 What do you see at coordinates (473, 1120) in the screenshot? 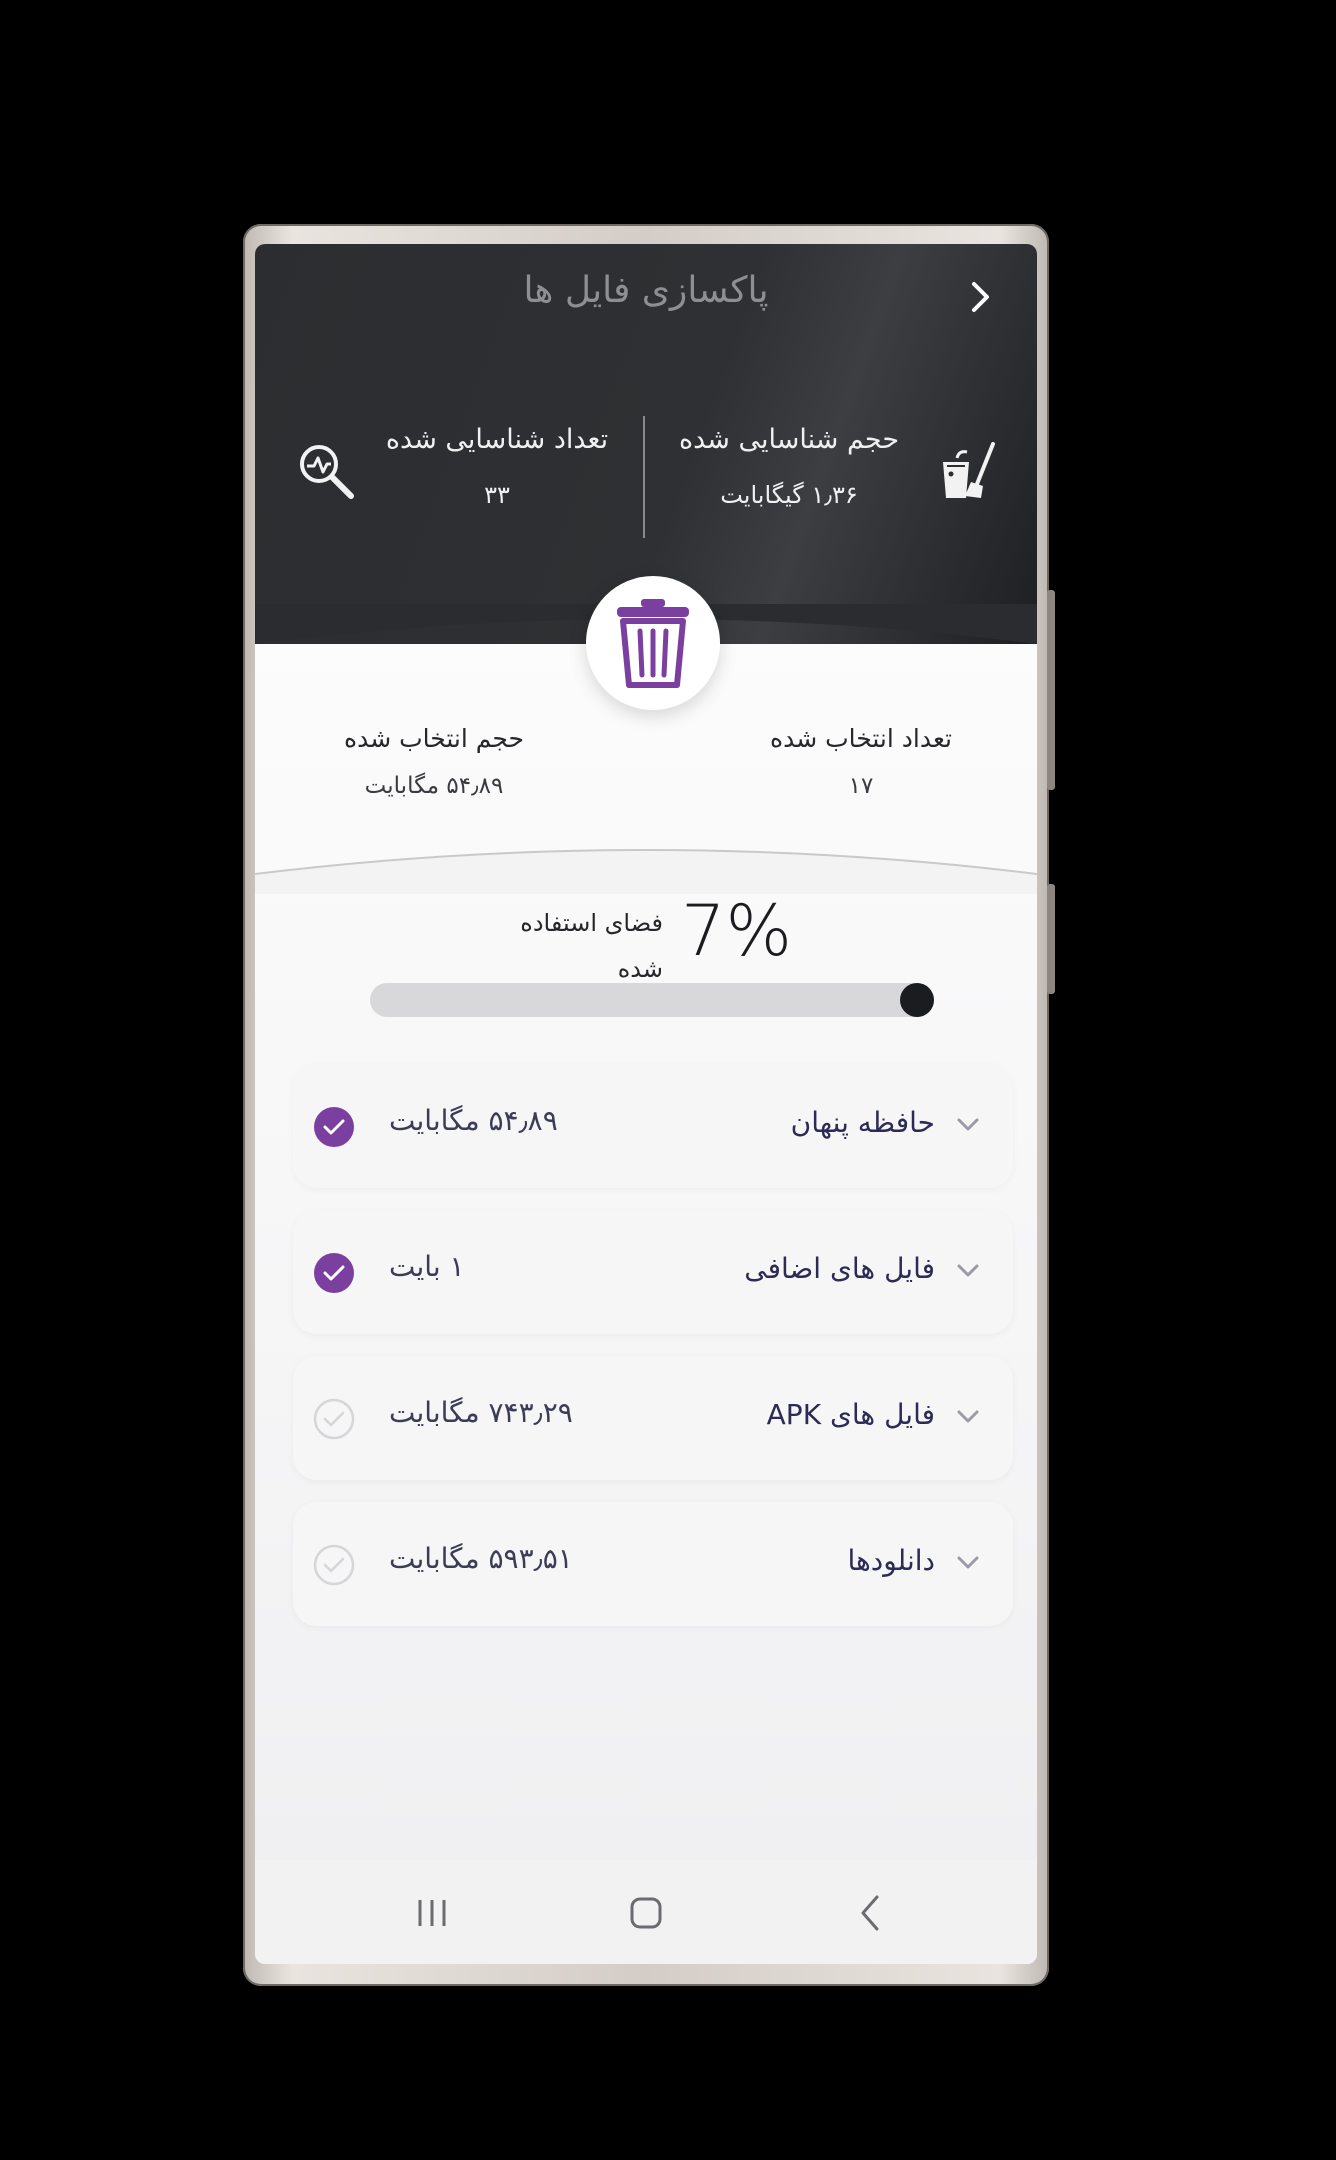
I see `category-size: ۵۴٫۸۹ مگابایت` at bounding box center [473, 1120].